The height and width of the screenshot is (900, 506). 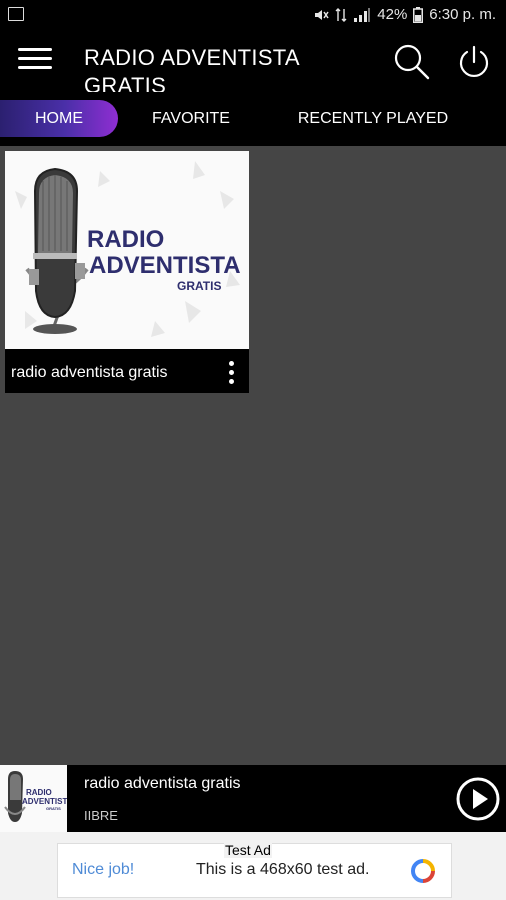 I want to click on ad-nice-text: Nice job!, so click(x=103, y=869).